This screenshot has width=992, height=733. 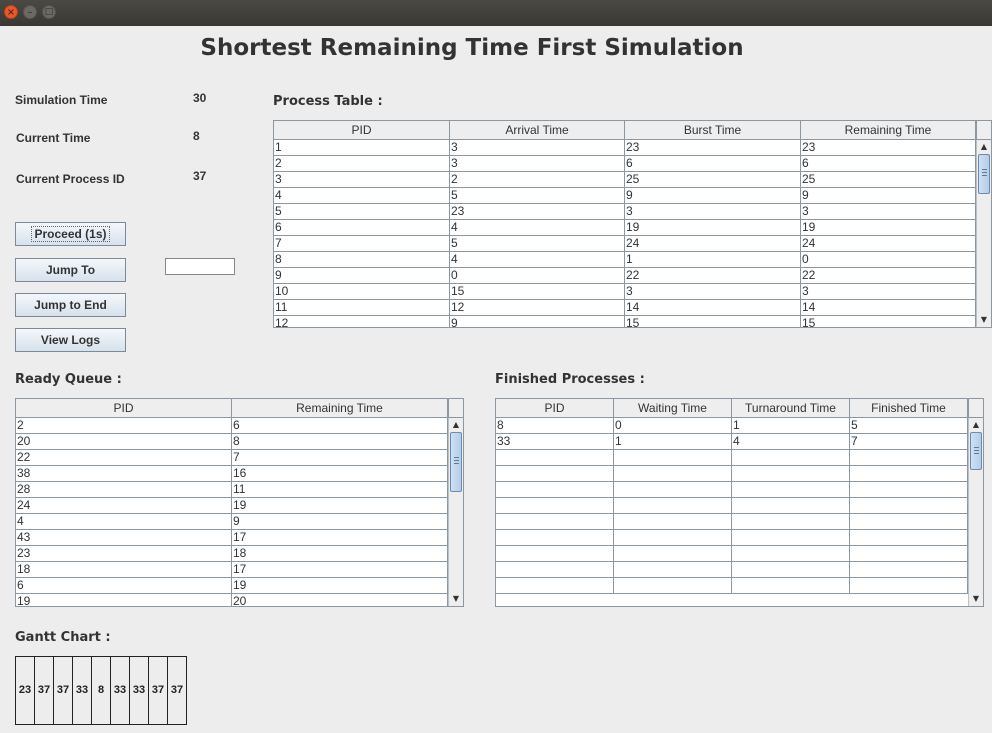 What do you see at coordinates (53, 138) in the screenshot?
I see `current-time-label: Current Time` at bounding box center [53, 138].